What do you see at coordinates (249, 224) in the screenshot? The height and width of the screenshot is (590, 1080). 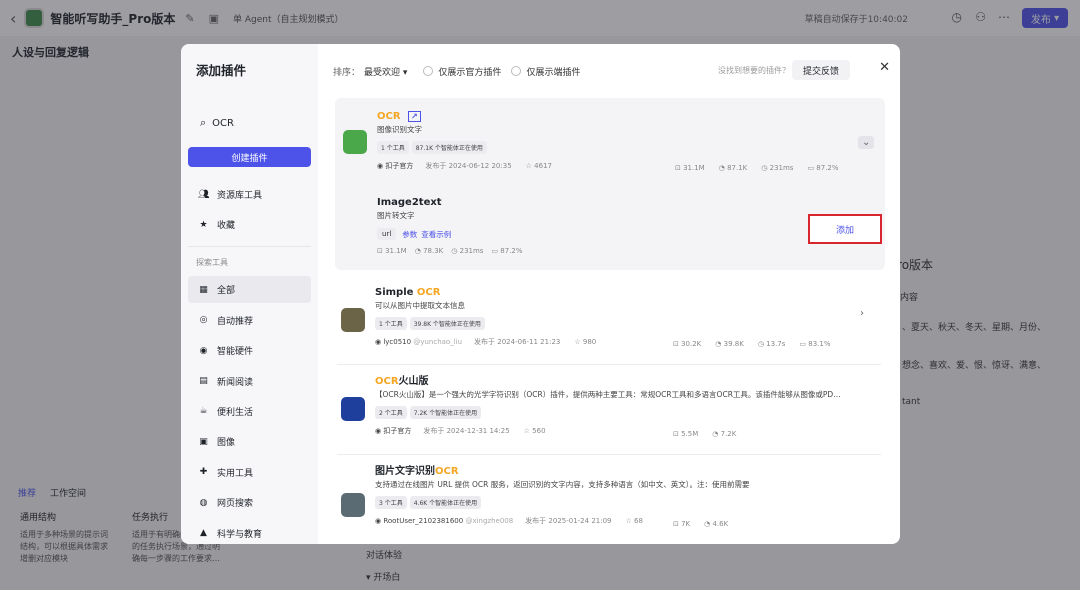 I see `sidebar-item-favorites: ★ 收藏` at bounding box center [249, 224].